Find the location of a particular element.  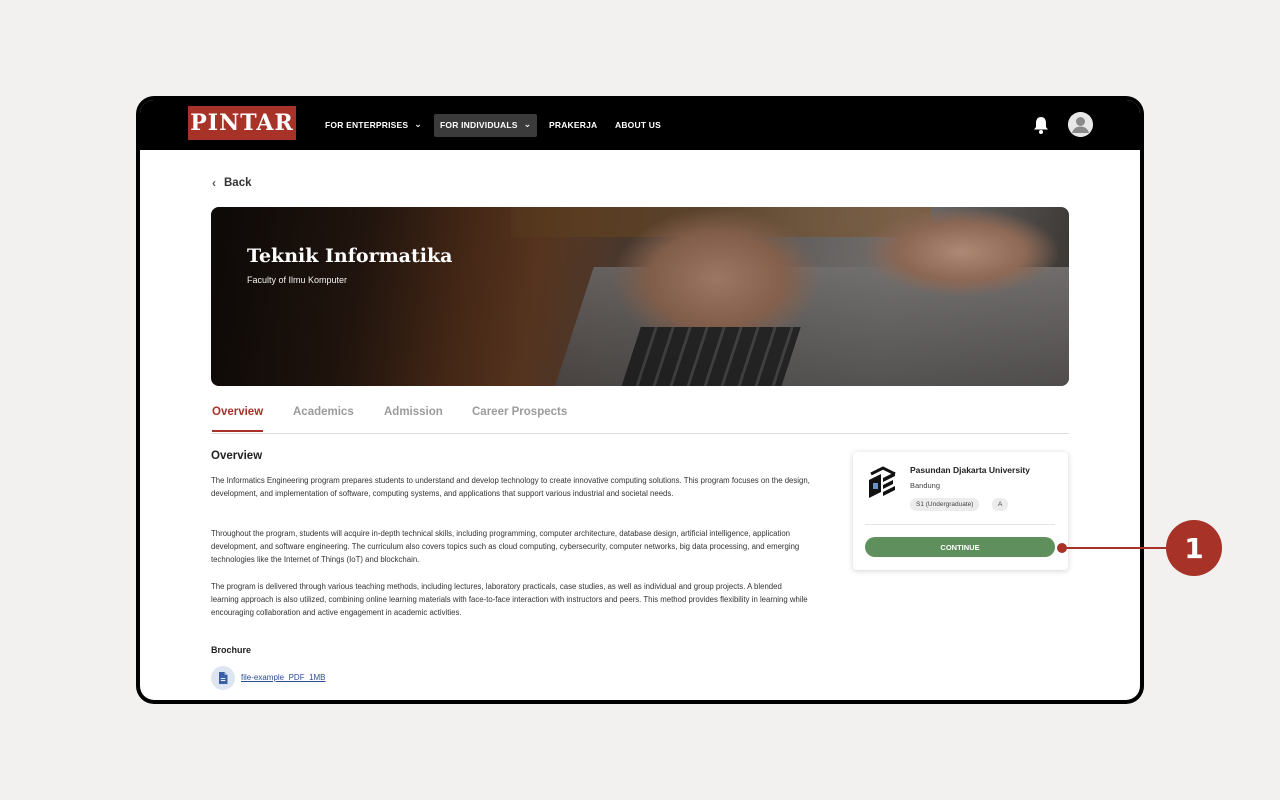

university-logo-icon is located at coordinates (882, 483).